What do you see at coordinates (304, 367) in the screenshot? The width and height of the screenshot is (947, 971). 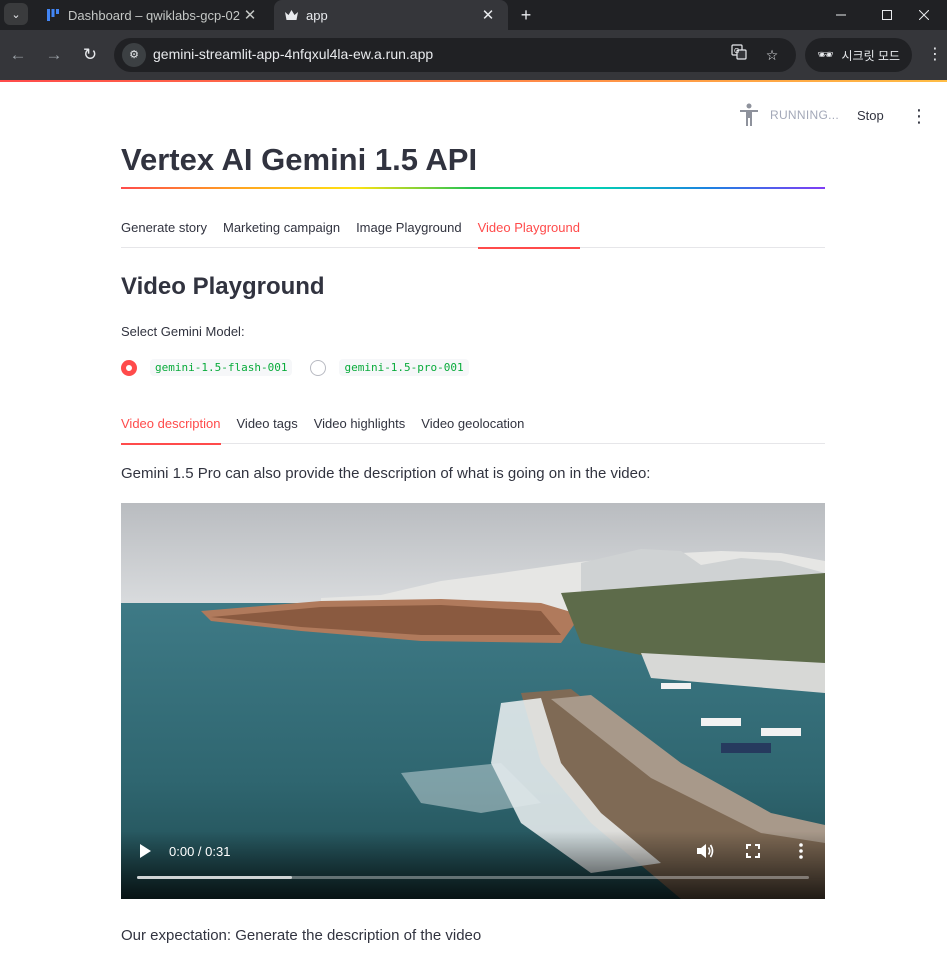 I see `model-radio-group: gemini-1.5-flash-001 gemini-1.5-pro-001` at bounding box center [304, 367].